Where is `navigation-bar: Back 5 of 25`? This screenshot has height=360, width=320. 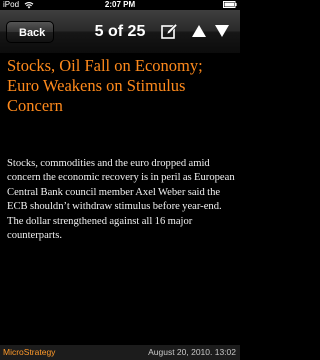
navigation-bar: Back 5 of 25 is located at coordinates (120, 32).